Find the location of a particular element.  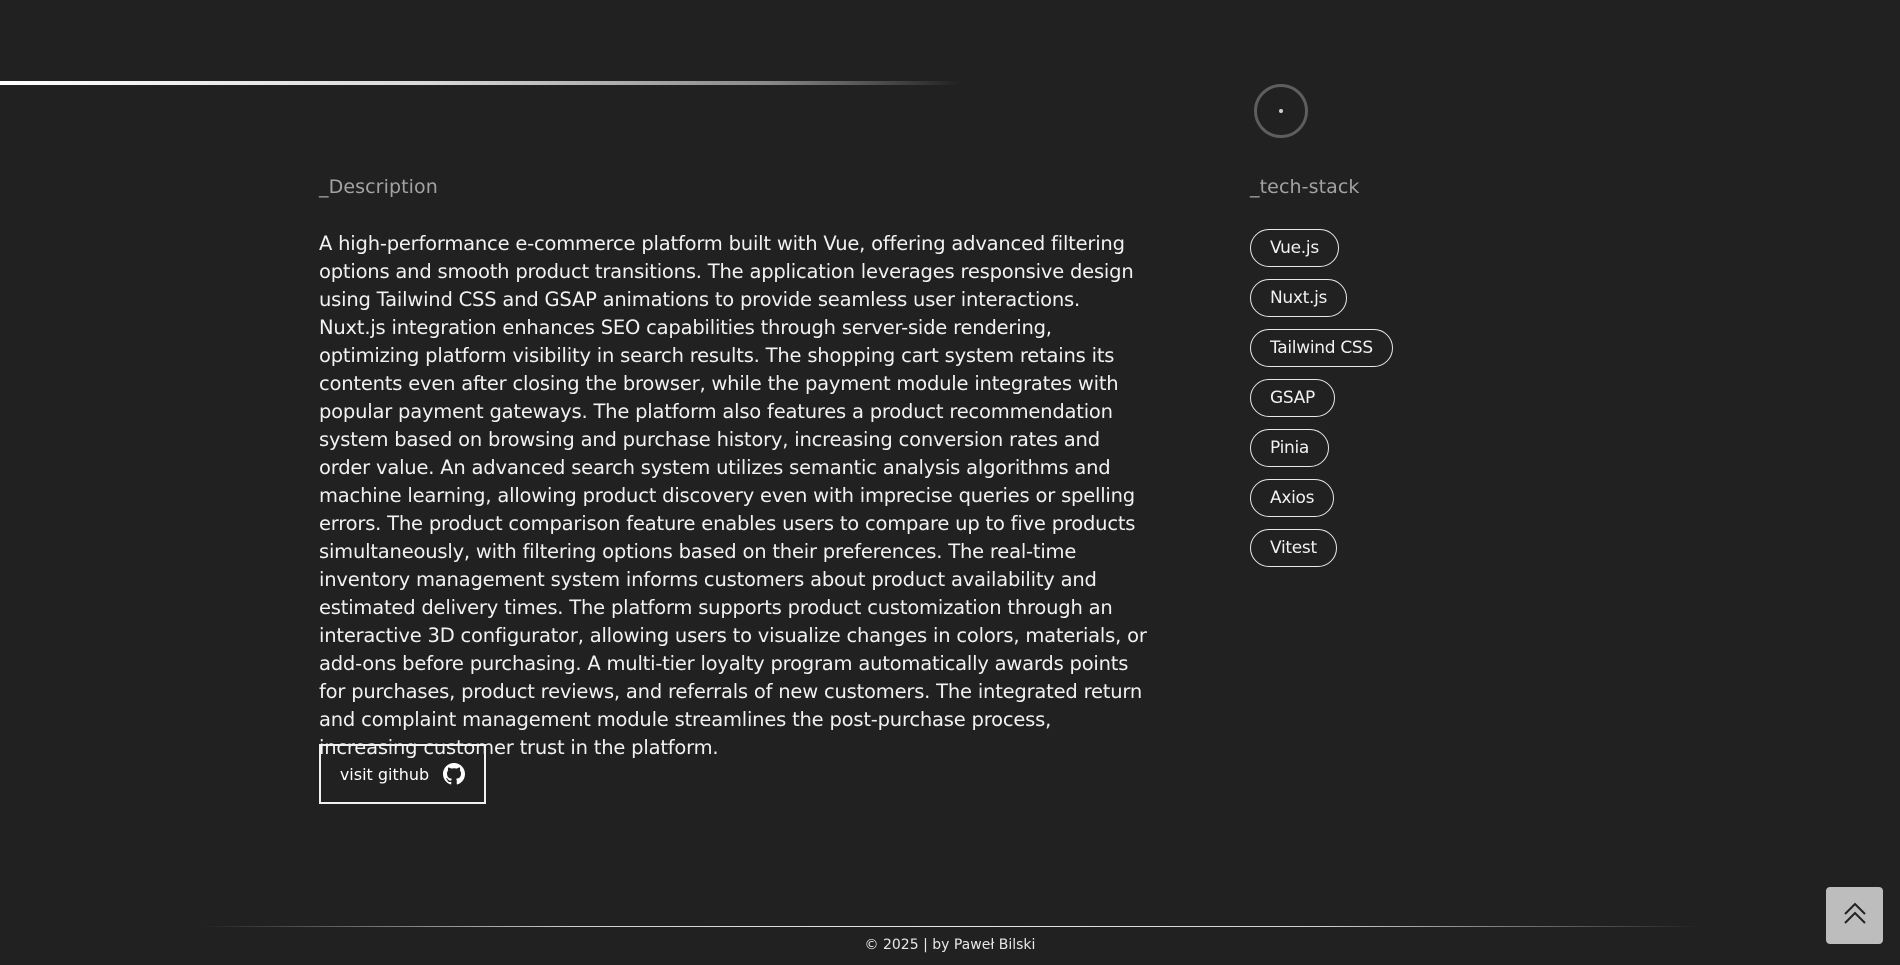

visit-github-label: visit github is located at coordinates (384, 774).